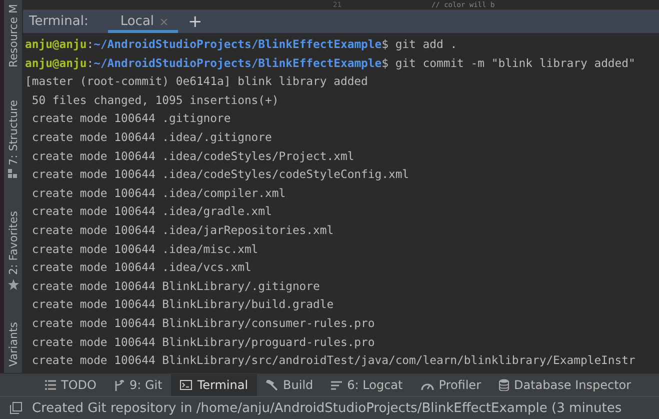 This screenshot has width=659, height=419. What do you see at coordinates (13, 250) in the screenshot?
I see `sidebar-tool-button: 2: Favorites` at bounding box center [13, 250].